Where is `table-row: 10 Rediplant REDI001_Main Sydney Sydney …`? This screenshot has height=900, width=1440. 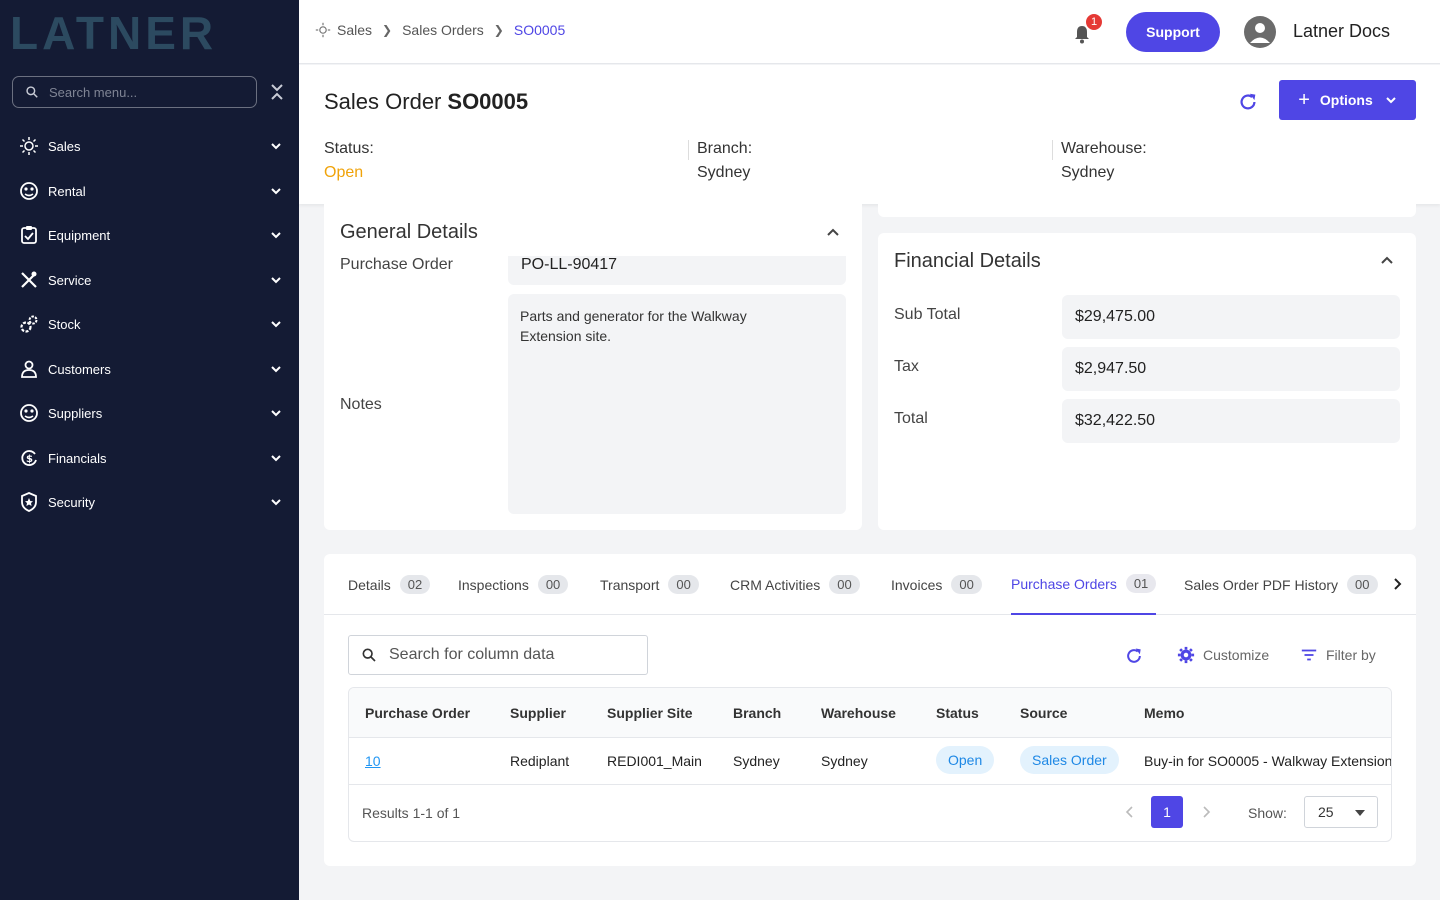 table-row: 10 Rediplant REDI001_Main Sydney Sydney … is located at coordinates (870, 761).